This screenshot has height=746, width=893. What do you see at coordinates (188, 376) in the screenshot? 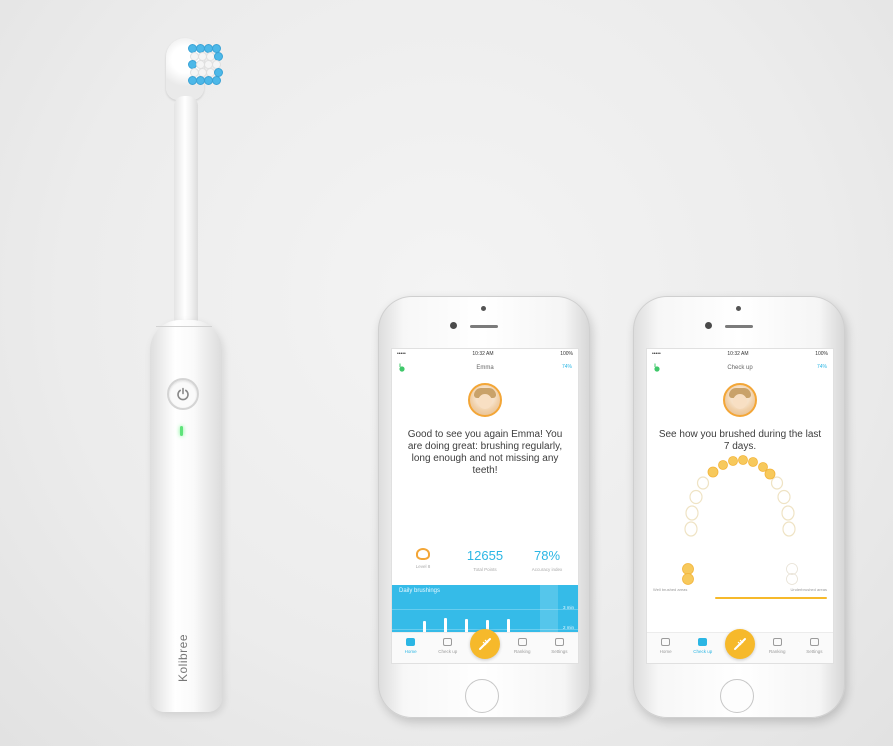
I see `toothbrush: Kolibree` at bounding box center [188, 376].